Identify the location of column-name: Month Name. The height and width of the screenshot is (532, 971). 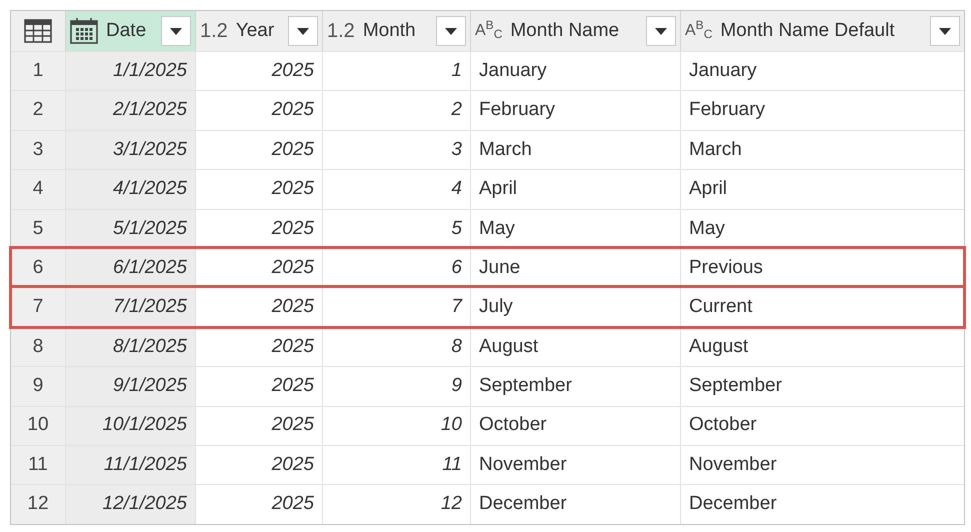
(565, 30).